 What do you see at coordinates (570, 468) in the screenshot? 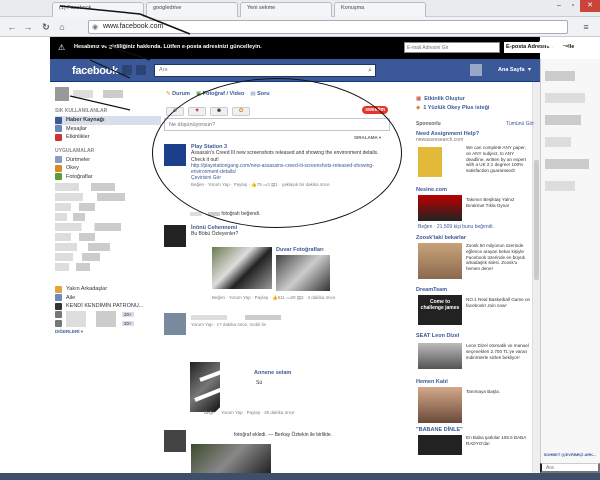
I see `chat-search-input` at bounding box center [570, 468].